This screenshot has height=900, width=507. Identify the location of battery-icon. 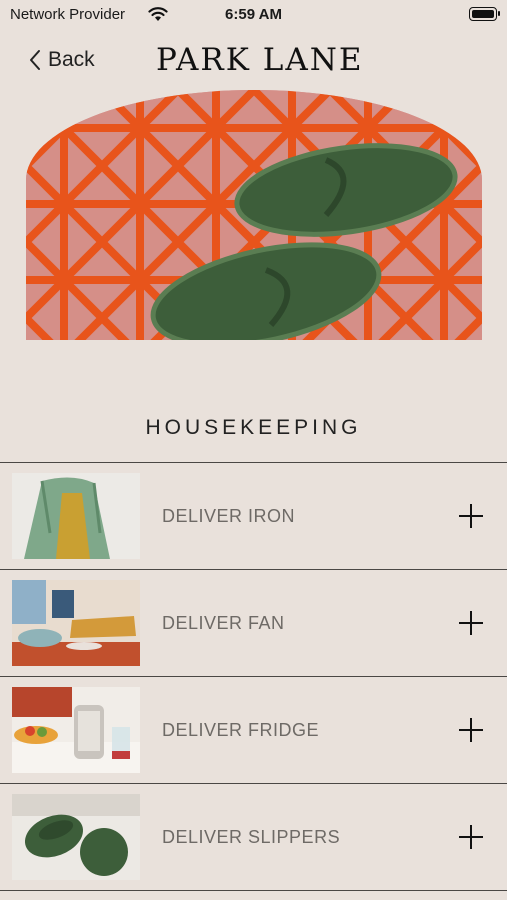
(484, 14).